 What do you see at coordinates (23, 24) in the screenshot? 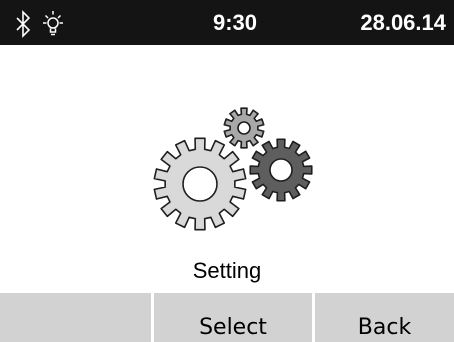
I see `bluetooth-icon` at bounding box center [23, 24].